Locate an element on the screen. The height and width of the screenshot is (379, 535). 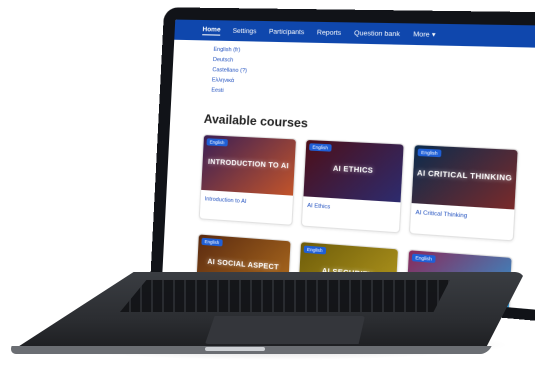
course-card: English AI ETHICS AI Ethics is located at coordinates (352, 186).